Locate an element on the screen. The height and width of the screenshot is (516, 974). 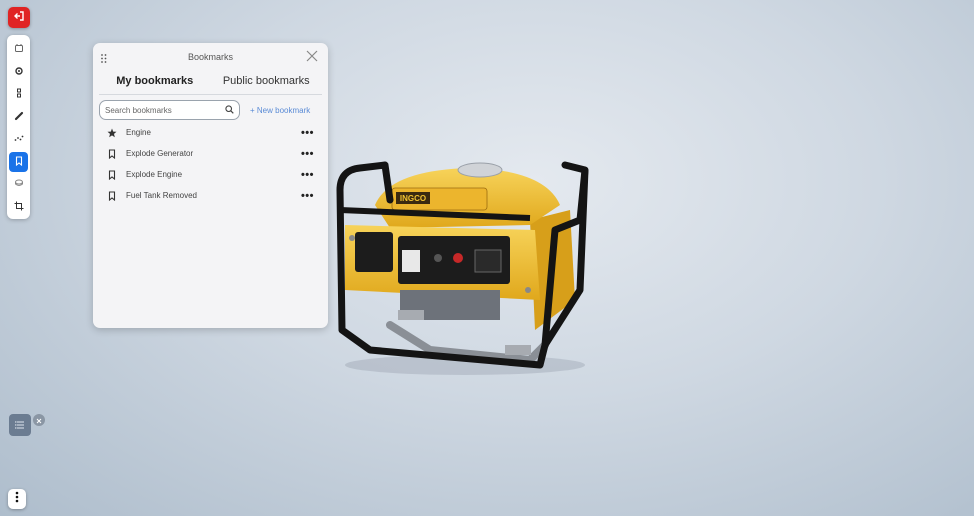
crop-icon is located at coordinates (19, 207).